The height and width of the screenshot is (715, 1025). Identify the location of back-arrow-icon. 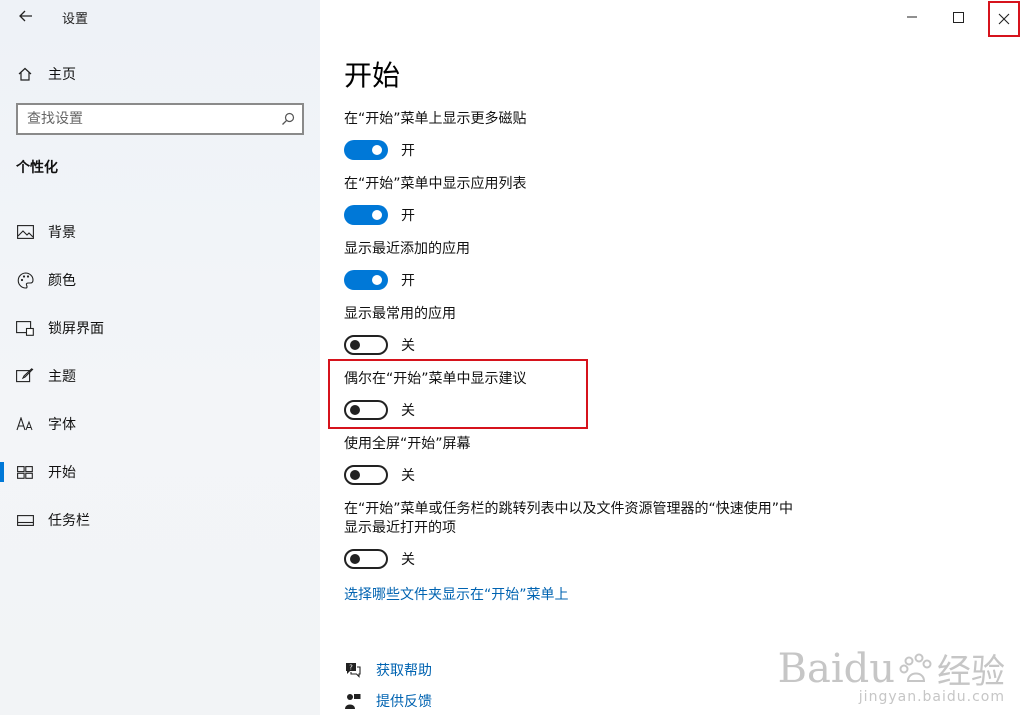
(25, 16).